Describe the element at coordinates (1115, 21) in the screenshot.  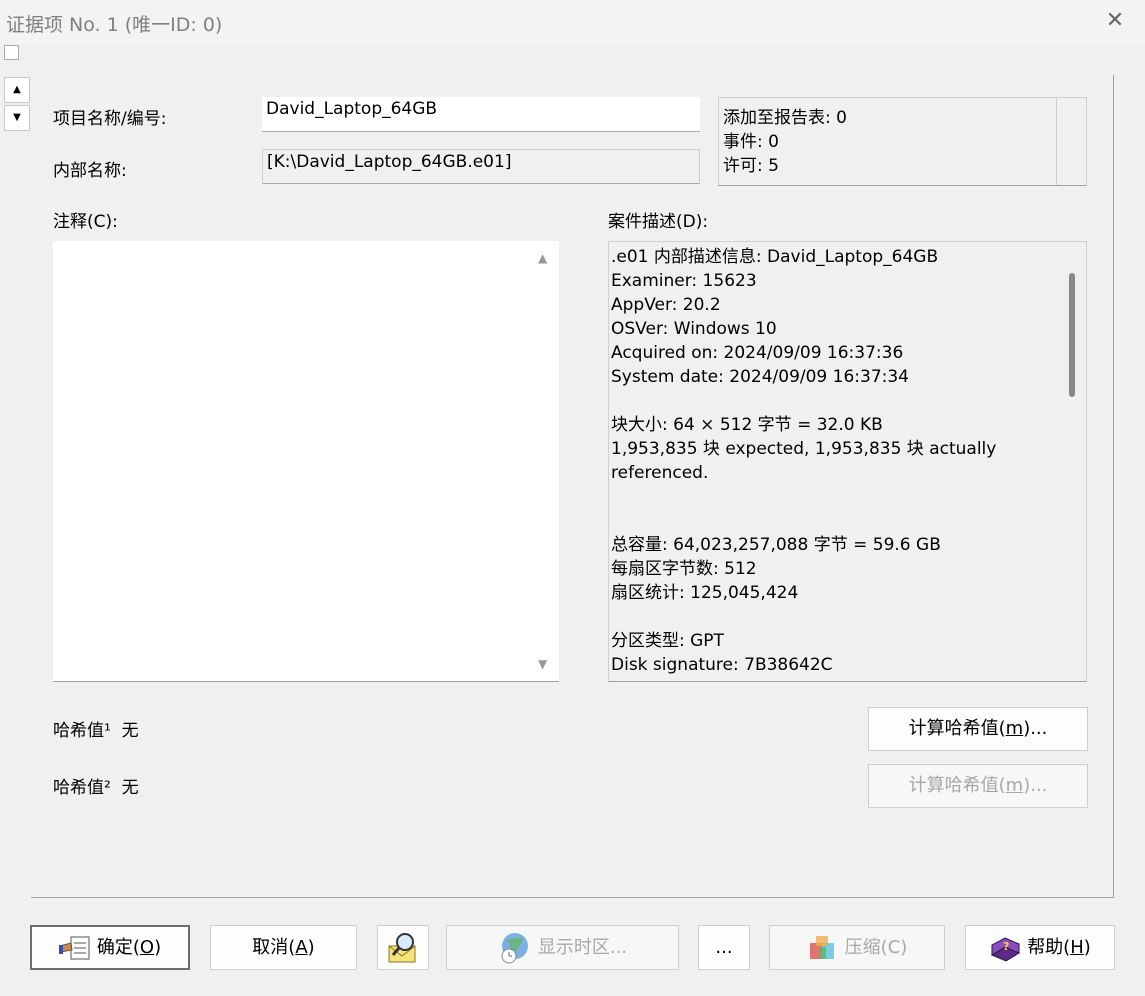
I see `close-icon: ✕` at that location.